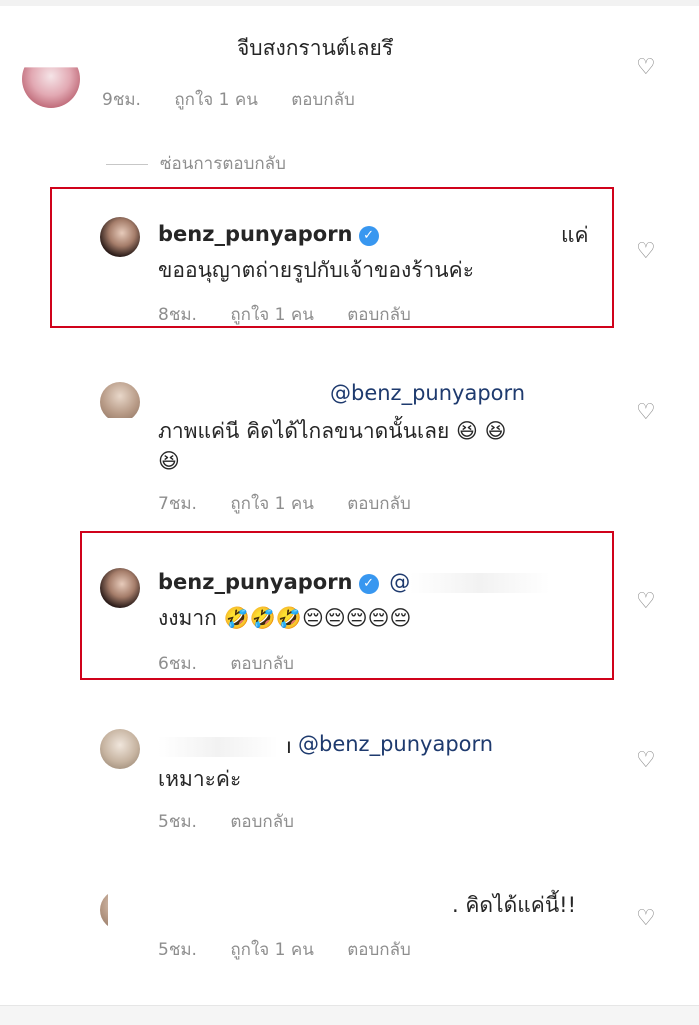  What do you see at coordinates (196, 163) in the screenshot?
I see `hide-replies-button: ซ่อนการตอบกลับ` at bounding box center [196, 163].